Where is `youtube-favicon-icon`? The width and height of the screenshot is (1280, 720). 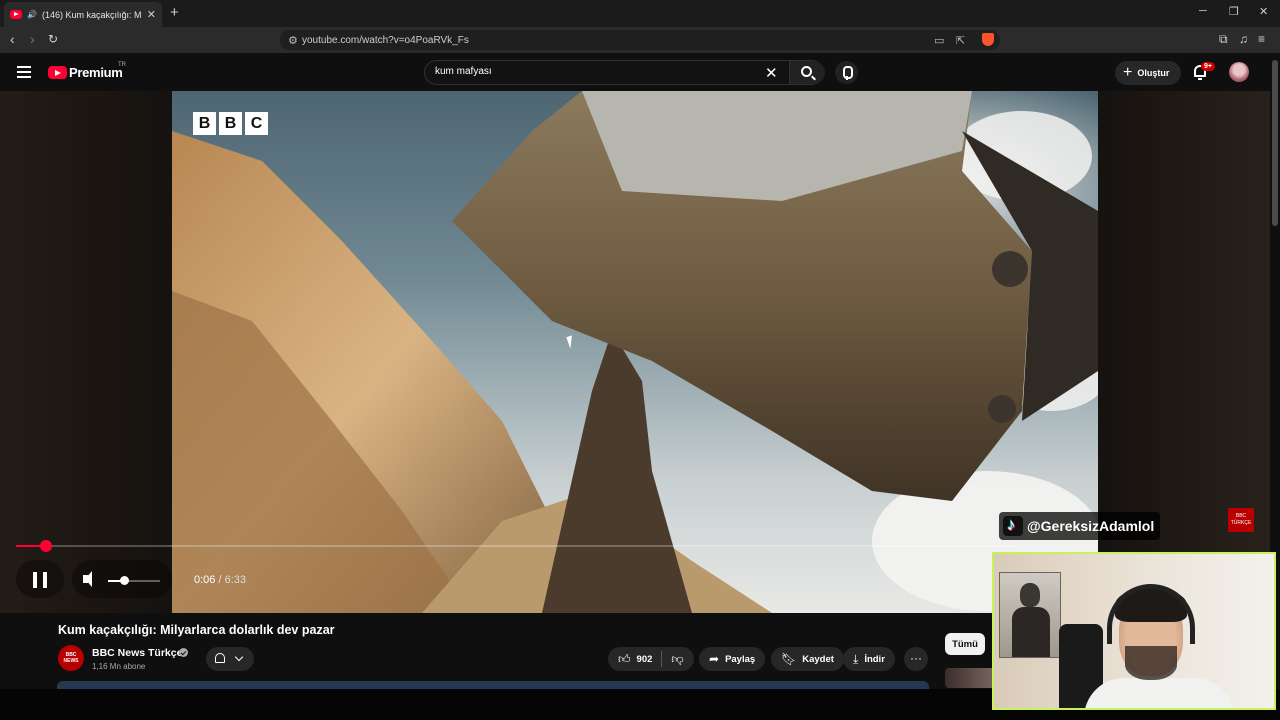
youtube-favicon-icon is located at coordinates (16, 14).